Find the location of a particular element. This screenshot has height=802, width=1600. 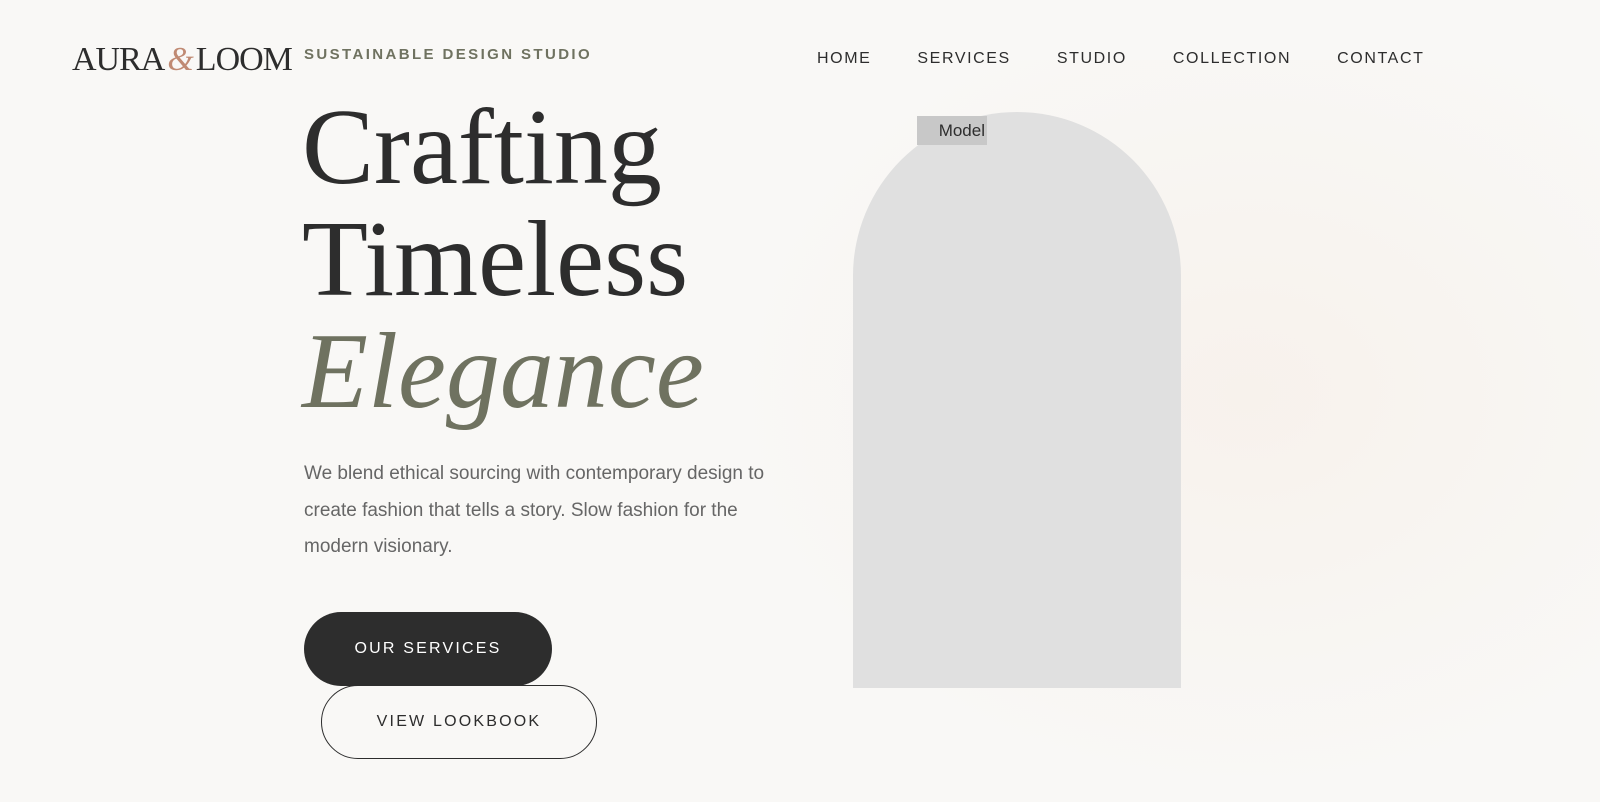

tagline: SUSTAINABLE DESIGN STUDIO is located at coordinates (448, 54).